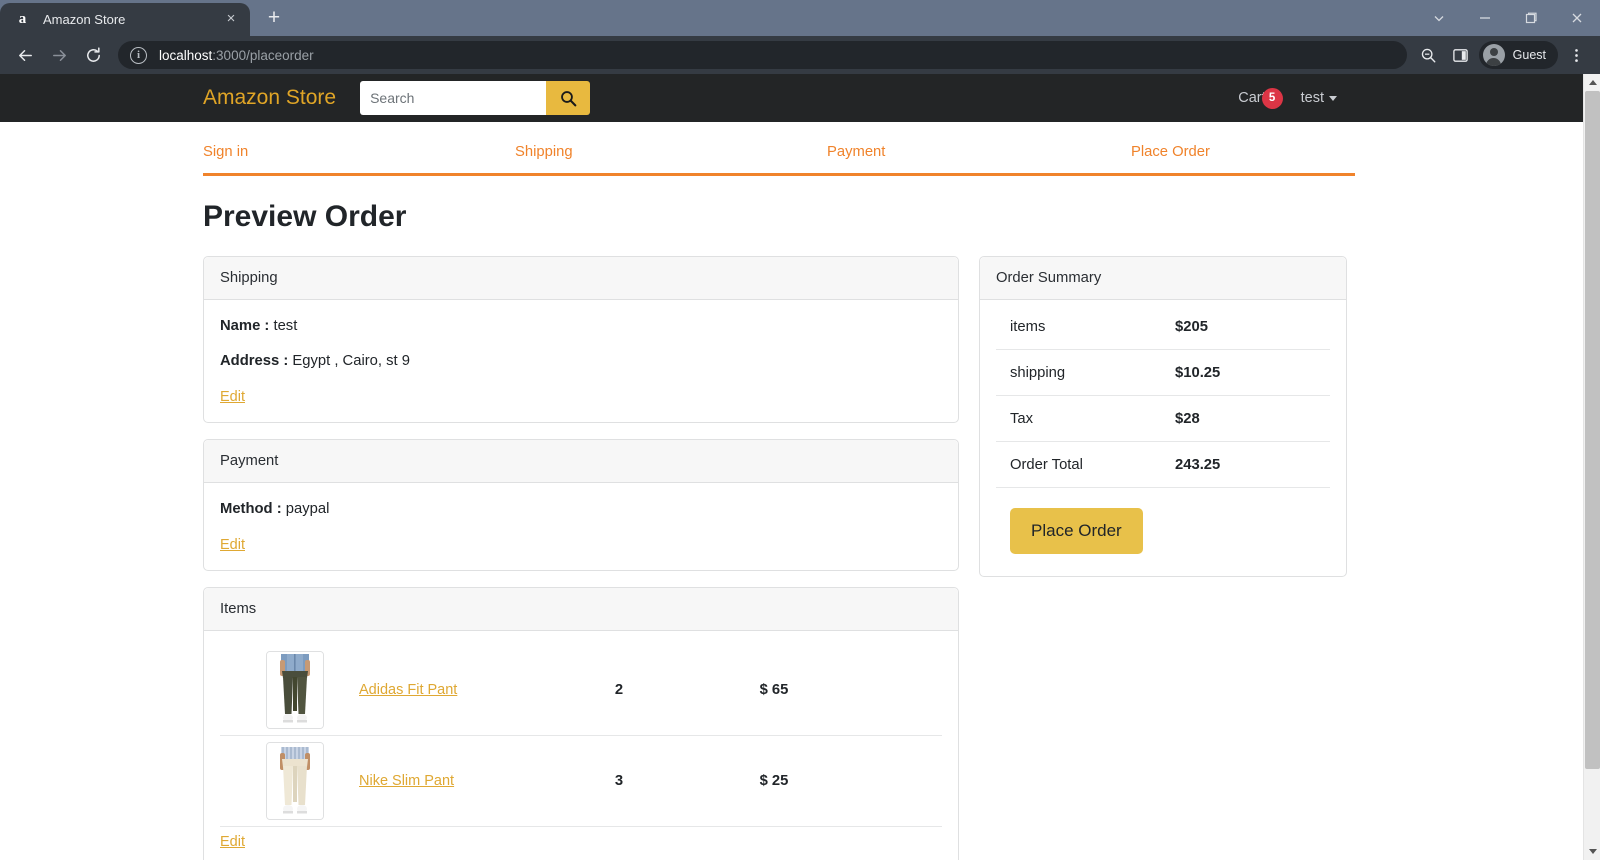 This screenshot has height=860, width=1600. Describe the element at coordinates (307, 509) in the screenshot. I see `payment-method-value: paypal` at that location.